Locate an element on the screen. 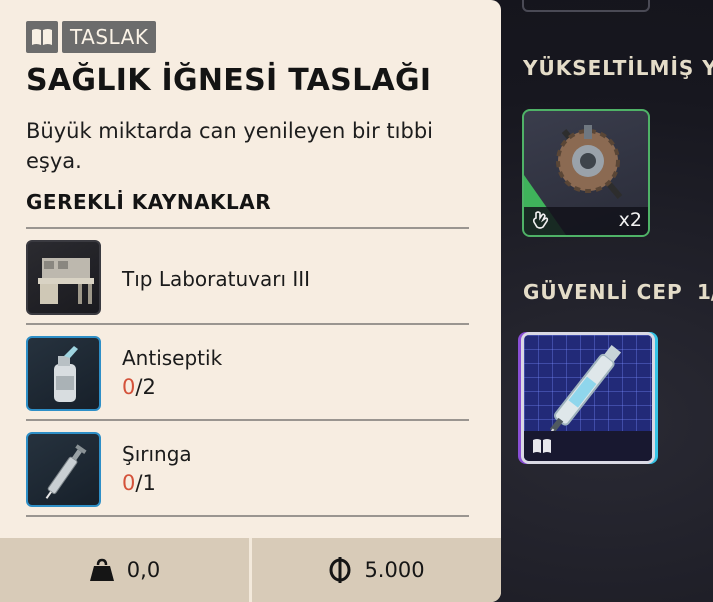 Image resolution: width=713 pixels, height=602 pixels. antiseptic-bottle-icon is located at coordinates (63, 373).